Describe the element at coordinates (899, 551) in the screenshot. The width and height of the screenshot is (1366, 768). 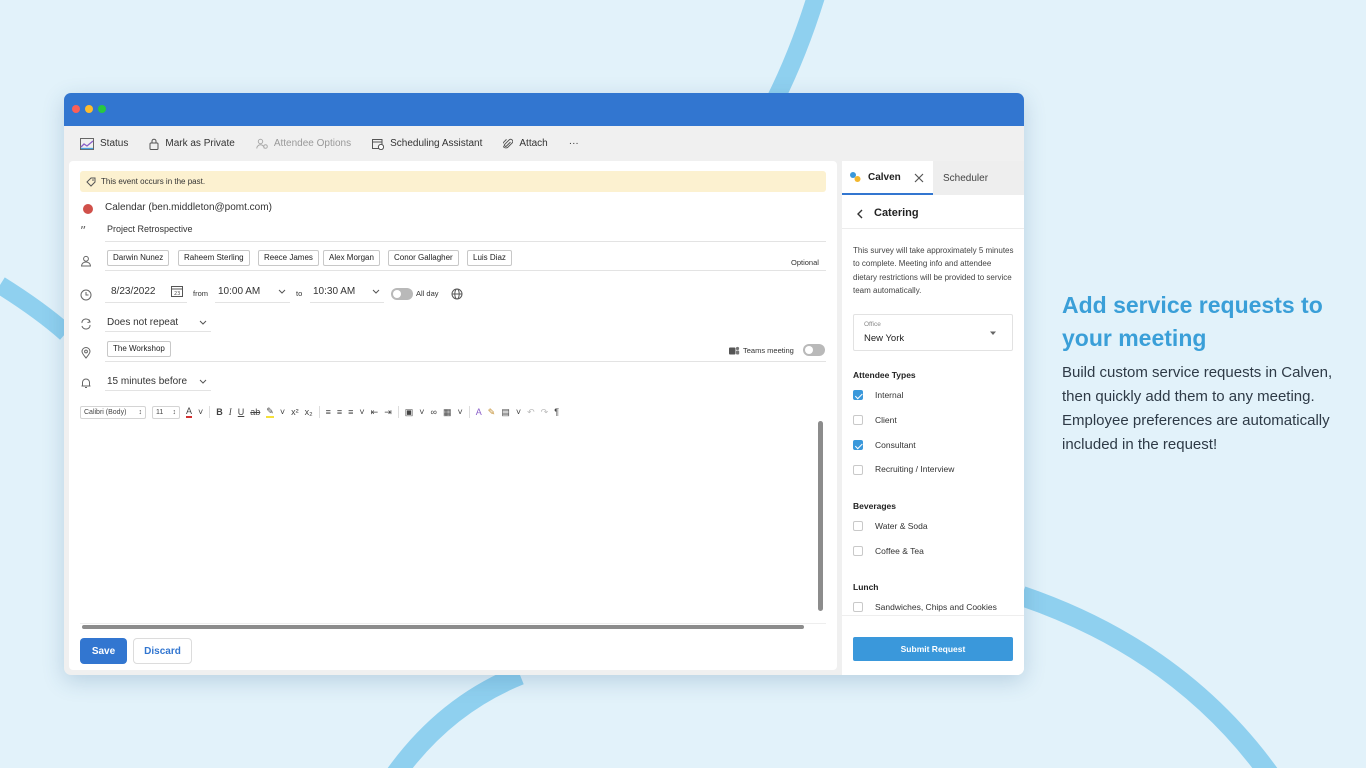
I see `checkbox-label: Coffee & Tea` at that location.